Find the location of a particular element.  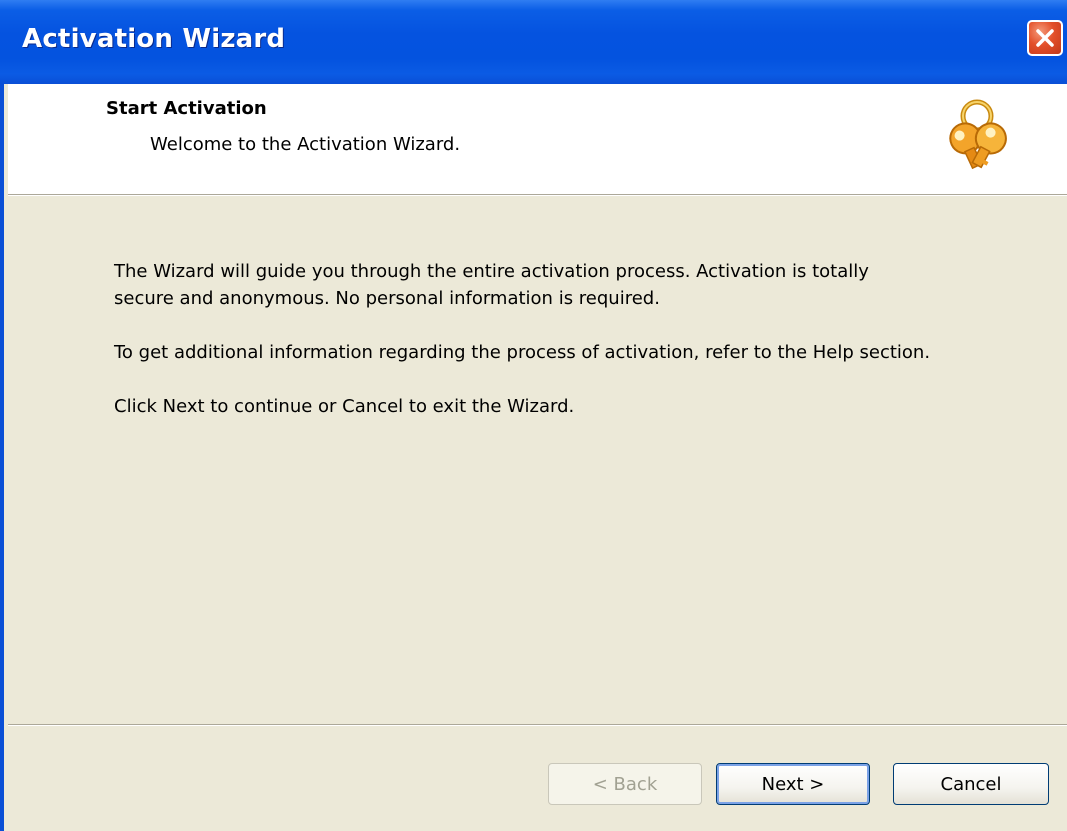

page-subtitle: Welcome to the Activation Wizard. is located at coordinates (305, 144).